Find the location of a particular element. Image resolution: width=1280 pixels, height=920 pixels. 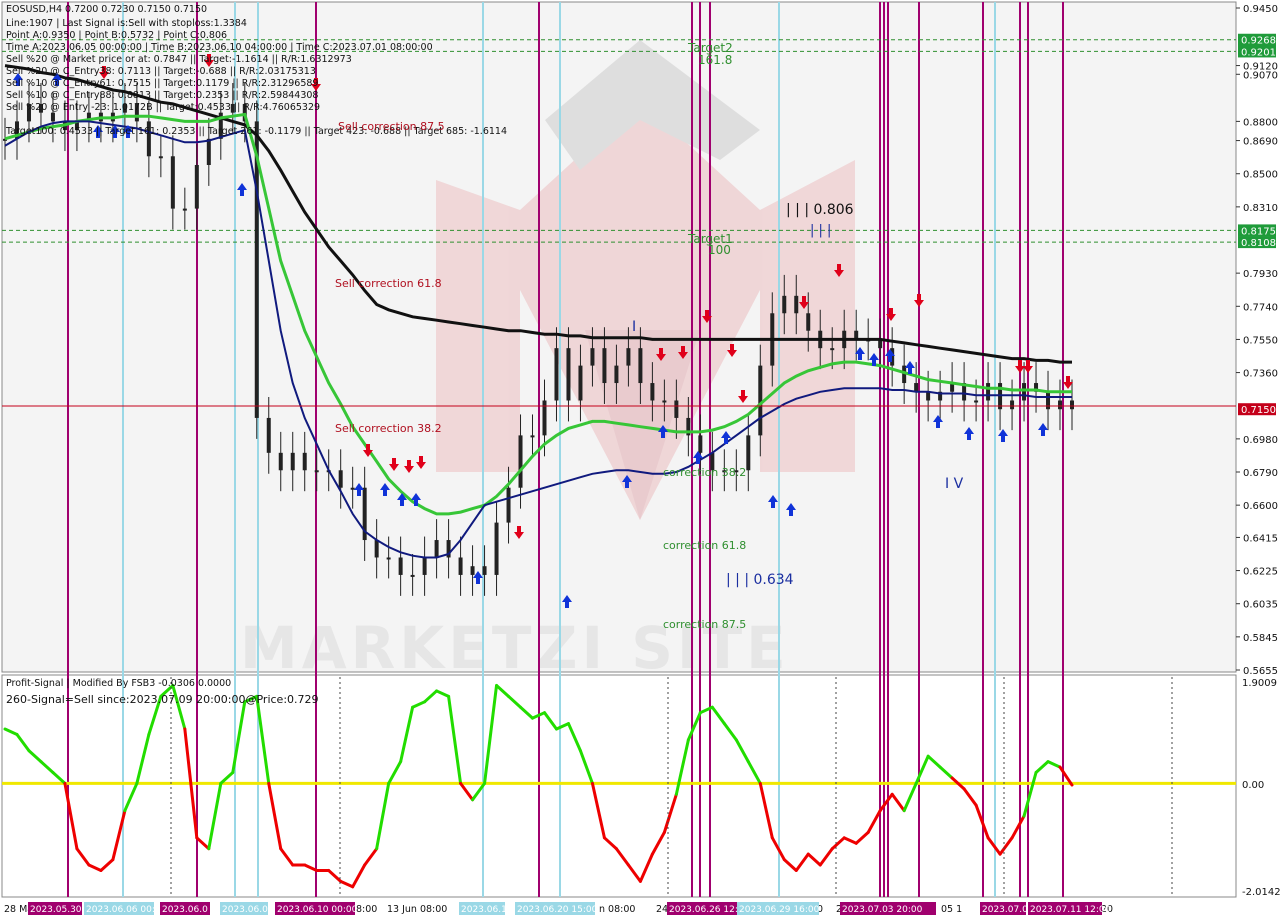

price-tick-label: 0.6415 is located at coordinates (1260, 538).